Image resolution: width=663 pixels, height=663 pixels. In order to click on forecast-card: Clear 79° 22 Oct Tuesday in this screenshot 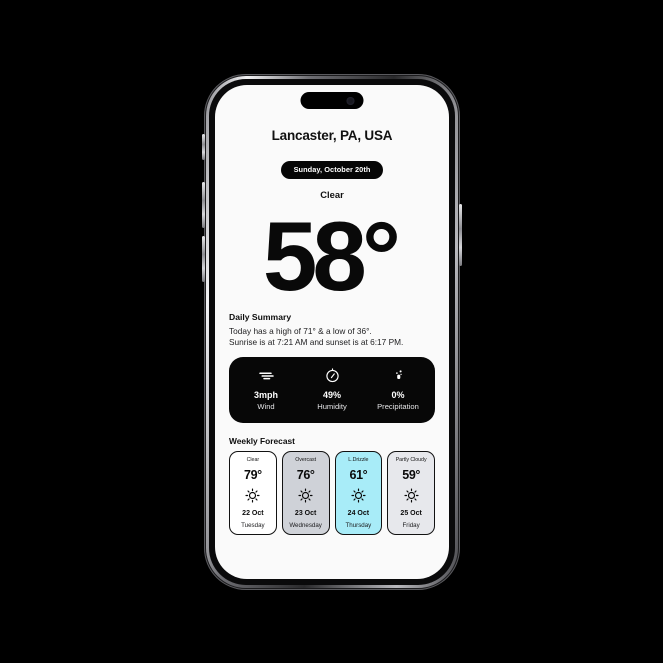, I will do `click(253, 492)`.